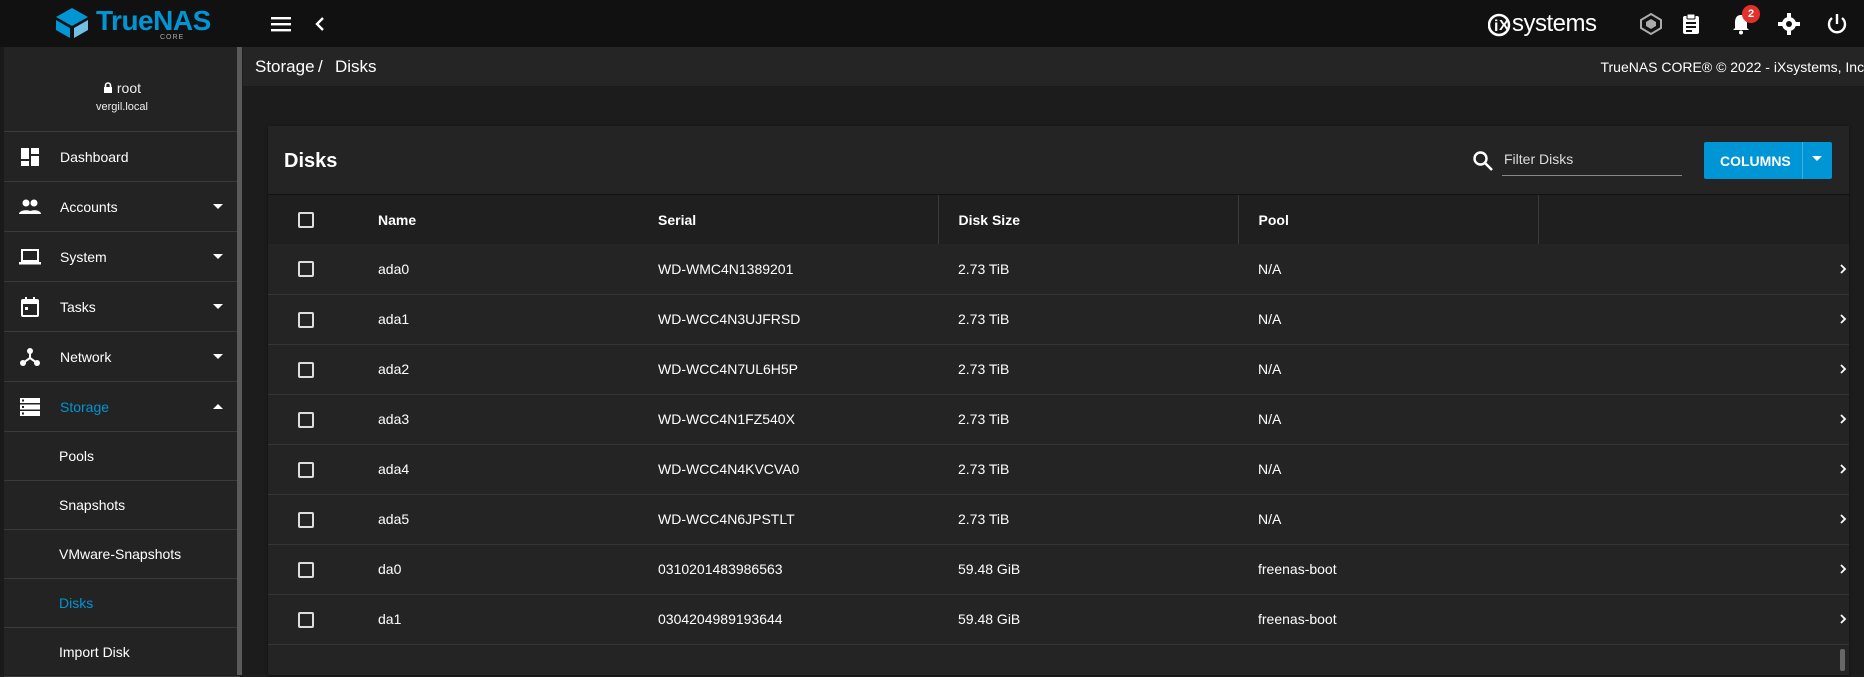 The width and height of the screenshot is (1864, 677). Describe the element at coordinates (1651, 24) in the screenshot. I see `truecommand-icon` at that location.